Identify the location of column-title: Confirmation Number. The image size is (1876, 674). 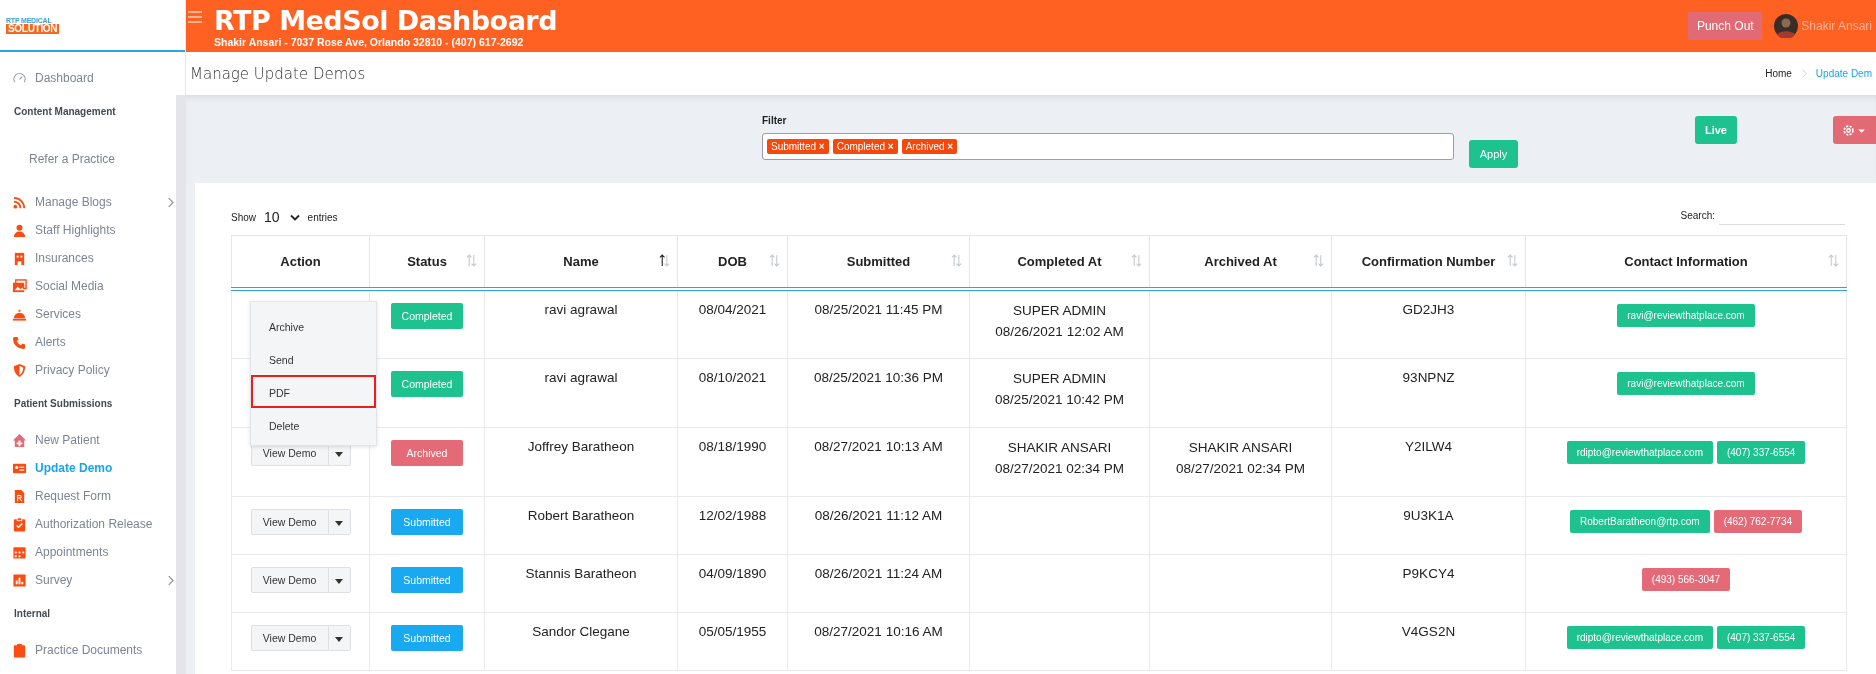
(1428, 261).